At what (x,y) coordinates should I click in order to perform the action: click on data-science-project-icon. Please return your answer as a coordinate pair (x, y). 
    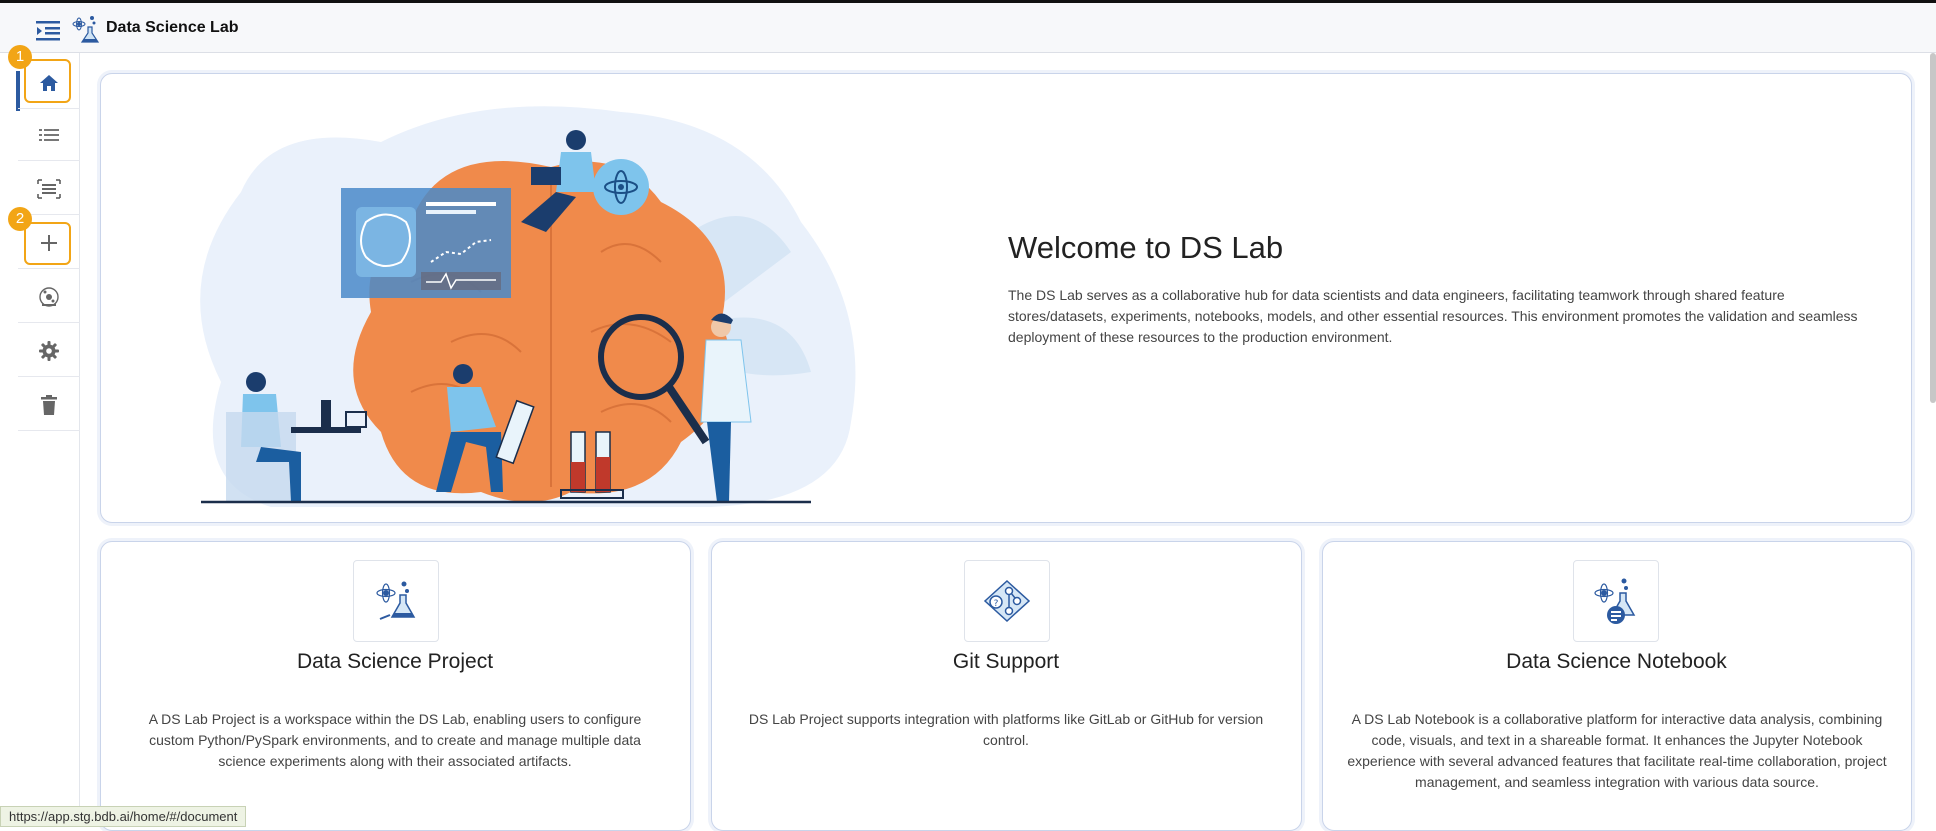
    Looking at the image, I should click on (396, 601).